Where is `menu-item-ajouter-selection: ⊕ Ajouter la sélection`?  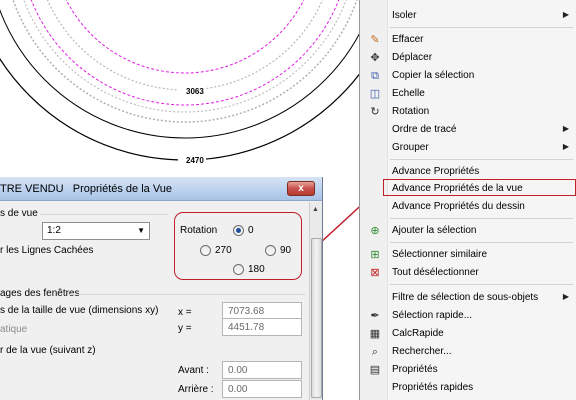 menu-item-ajouter-selection: ⊕ Ajouter la sélection is located at coordinates (468, 231).